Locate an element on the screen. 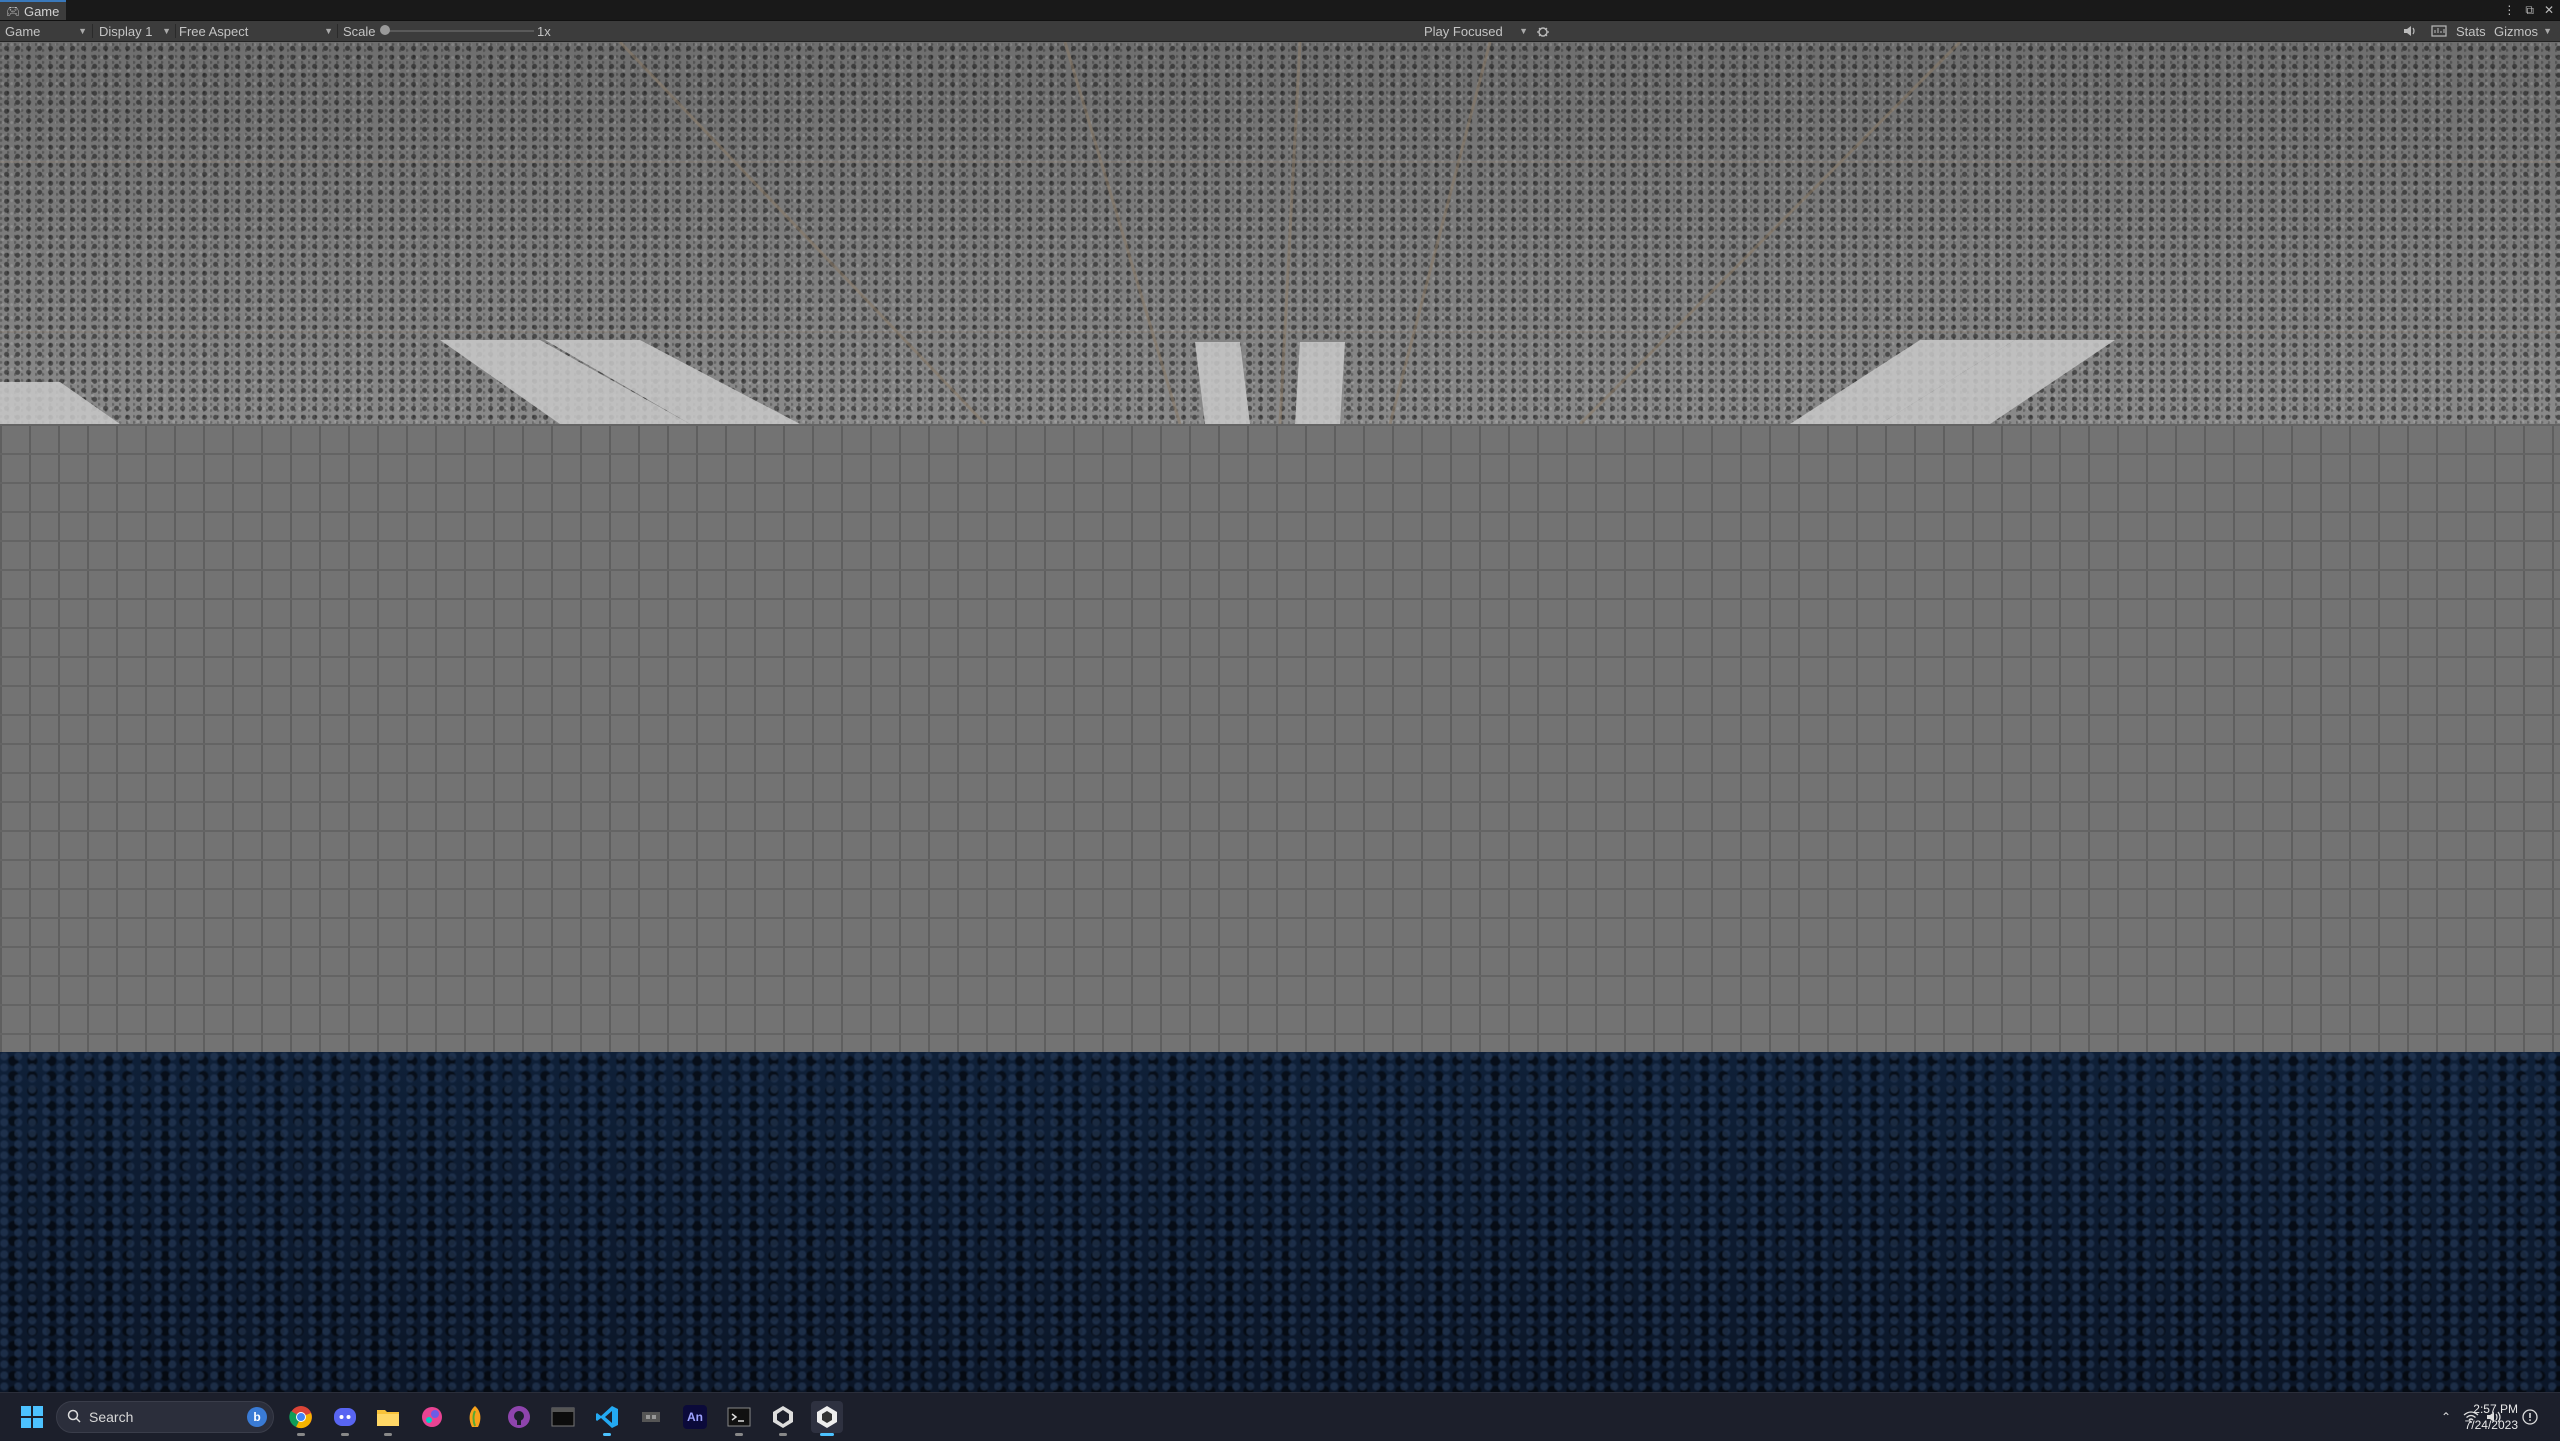  tab-game-label: Game is located at coordinates (41, 11).